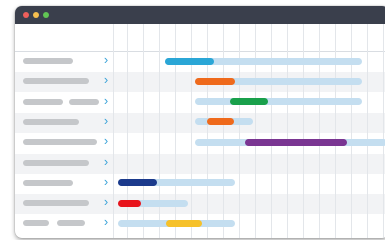 The image size is (385, 240). Describe the element at coordinates (36, 15) in the screenshot. I see `minimize-window-button` at that location.